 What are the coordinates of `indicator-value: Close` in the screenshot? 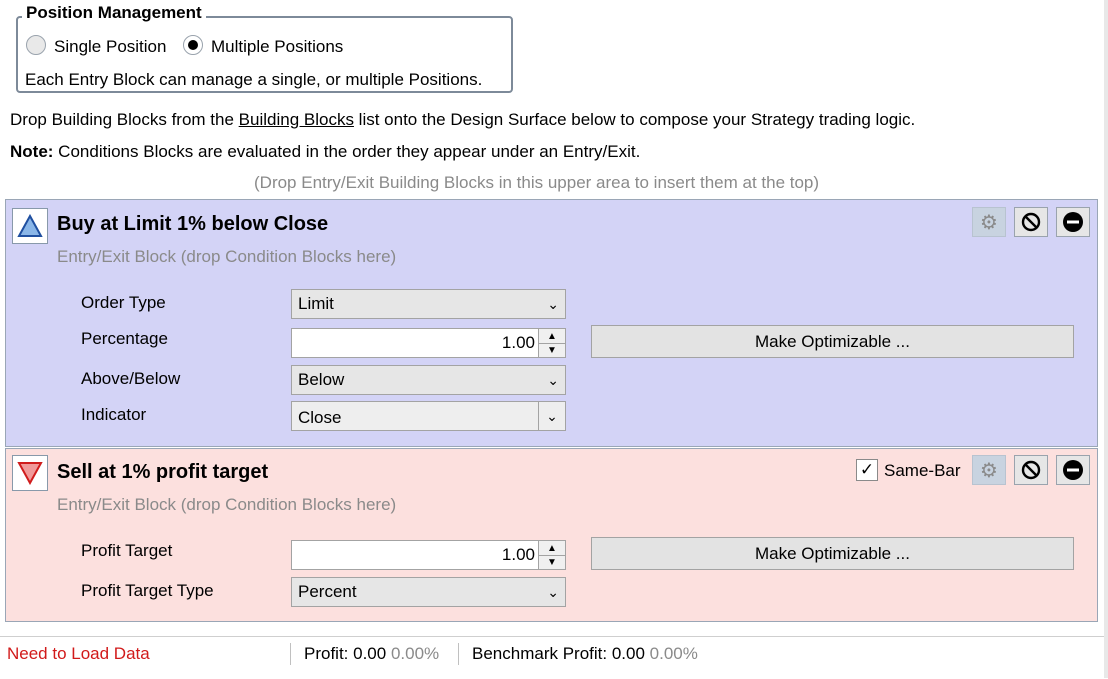 It's located at (319, 418).